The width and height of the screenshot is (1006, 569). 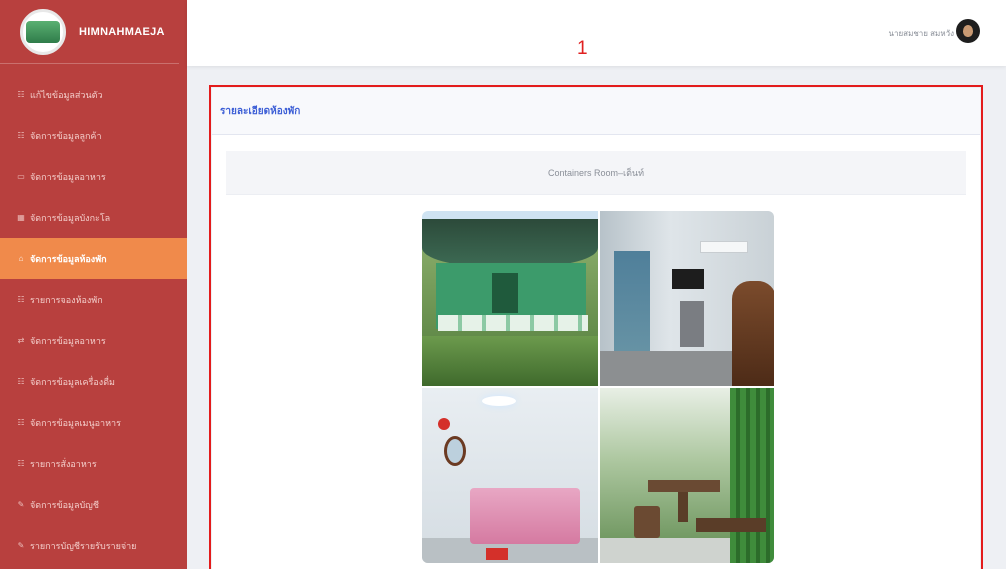 What do you see at coordinates (68, 258) in the screenshot?
I see `sidebar-item-label: จัดการข้อมูลห้องพัก` at bounding box center [68, 258].